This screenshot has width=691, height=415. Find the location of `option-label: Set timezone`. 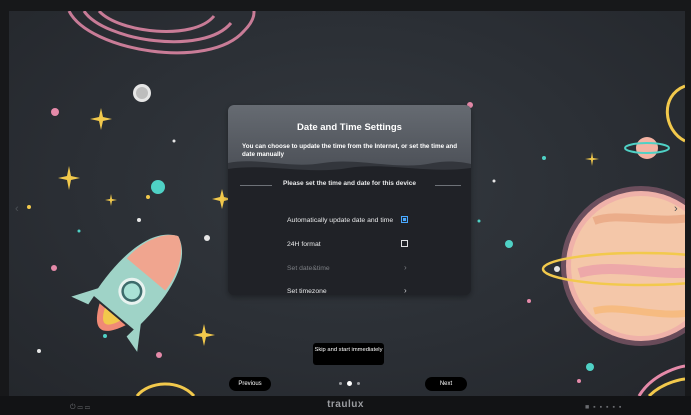

option-label: Set timezone is located at coordinates (307, 291).